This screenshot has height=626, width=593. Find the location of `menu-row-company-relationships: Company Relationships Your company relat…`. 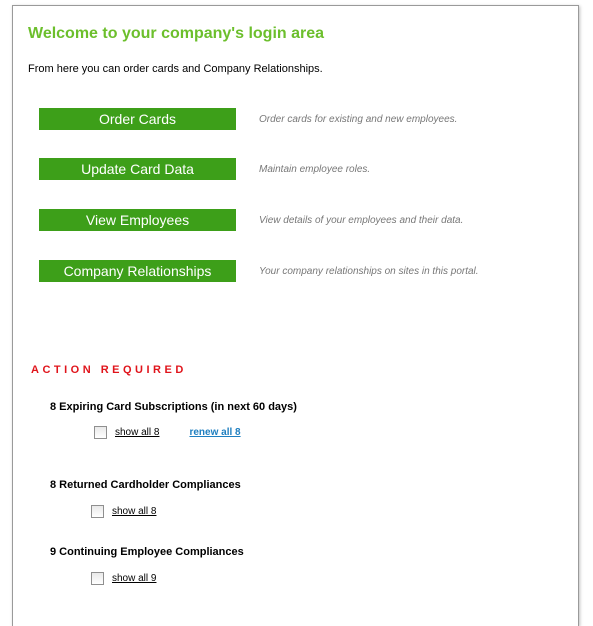

menu-row-company-relationships: Company Relationships Your company relat… is located at coordinates (259, 271).